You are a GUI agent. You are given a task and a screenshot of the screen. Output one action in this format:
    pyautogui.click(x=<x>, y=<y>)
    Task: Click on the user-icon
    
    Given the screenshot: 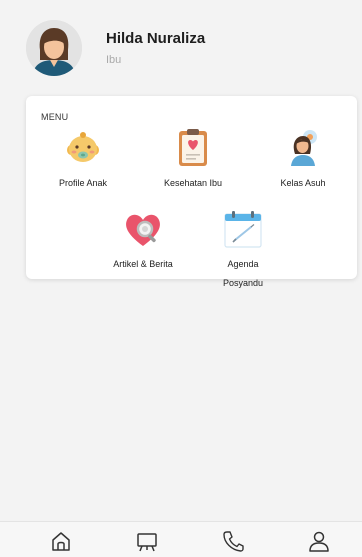 What is the action you would take?
    pyautogui.click(x=319, y=541)
    